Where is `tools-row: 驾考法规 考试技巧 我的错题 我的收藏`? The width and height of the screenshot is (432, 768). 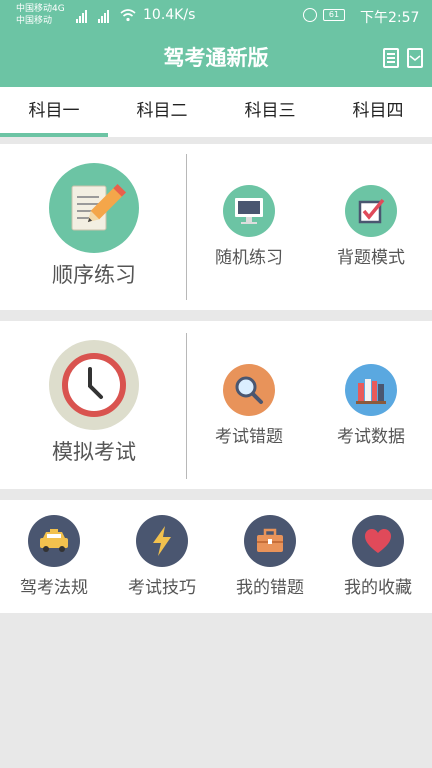
tools-row: 驾考法规 考试技巧 我的错题 我的收藏 is located at coordinates (216, 556).